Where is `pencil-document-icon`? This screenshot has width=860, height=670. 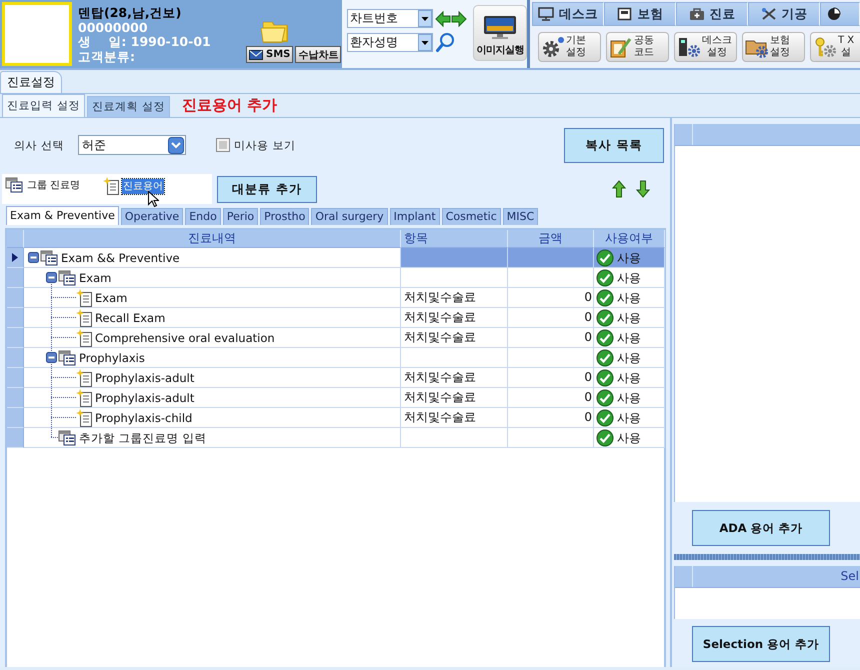 pencil-document-icon is located at coordinates (621, 47).